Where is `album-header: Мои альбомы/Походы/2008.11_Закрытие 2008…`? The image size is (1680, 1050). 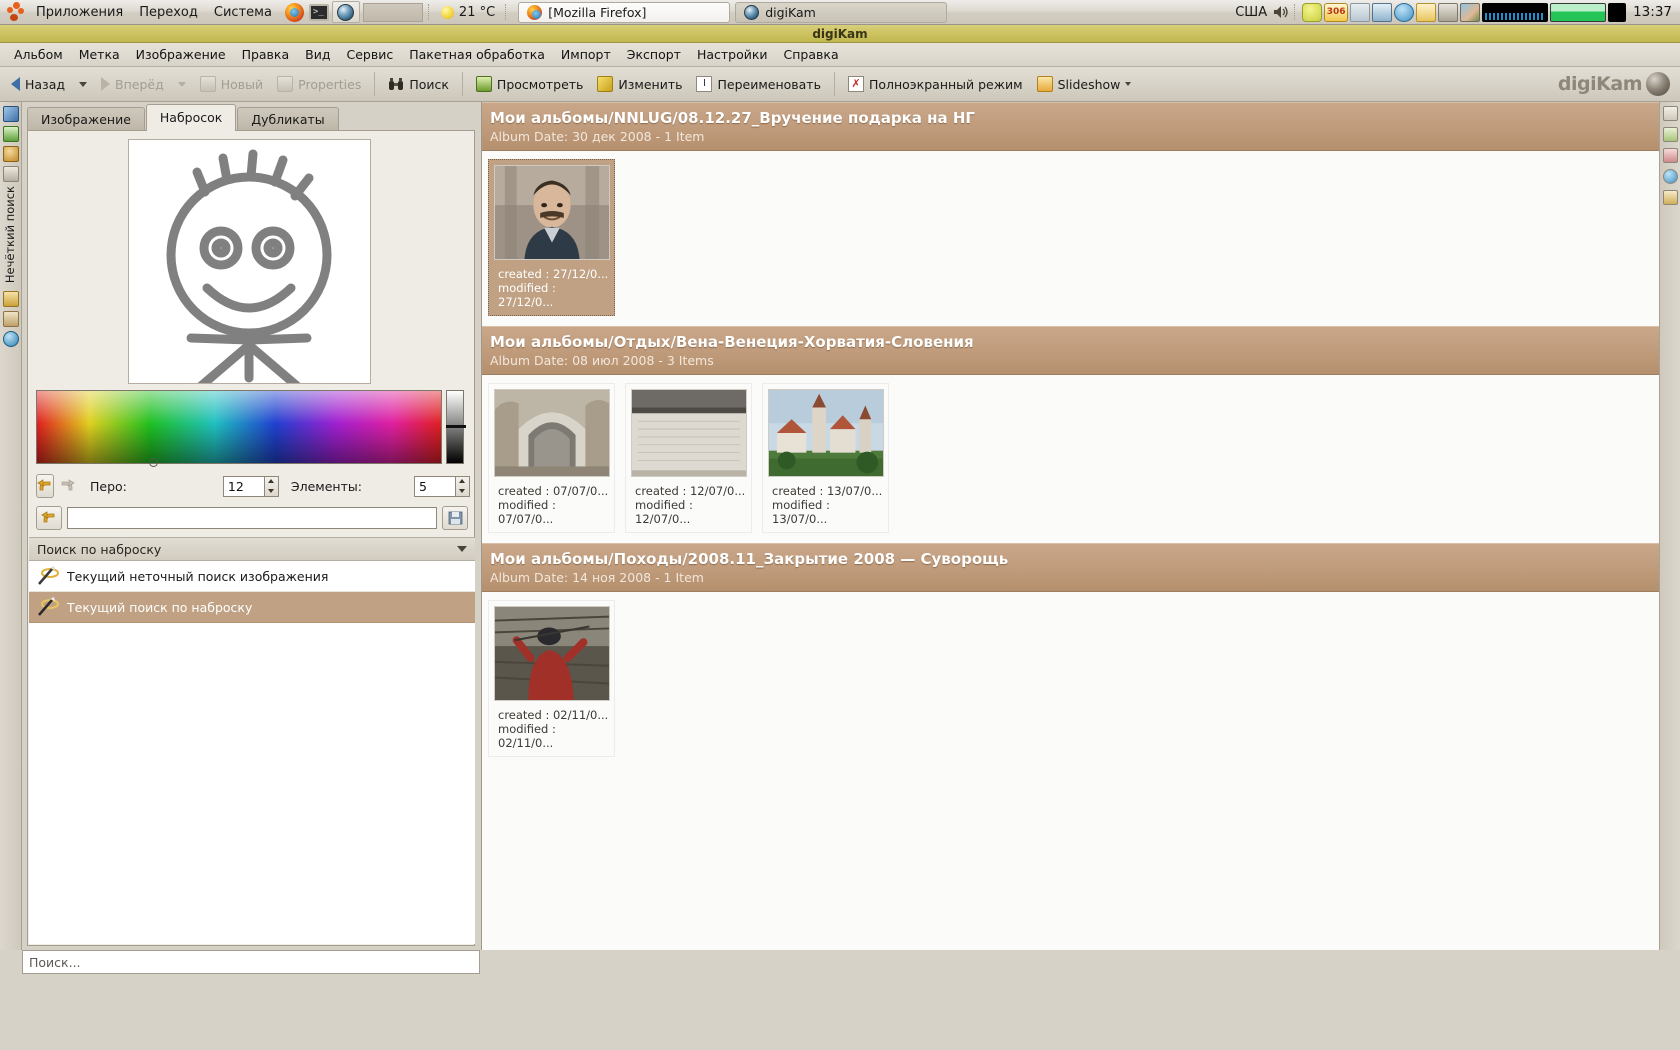
album-header: Мои альбомы/Походы/2008.11_Закрытие 2008… is located at coordinates (1070, 567).